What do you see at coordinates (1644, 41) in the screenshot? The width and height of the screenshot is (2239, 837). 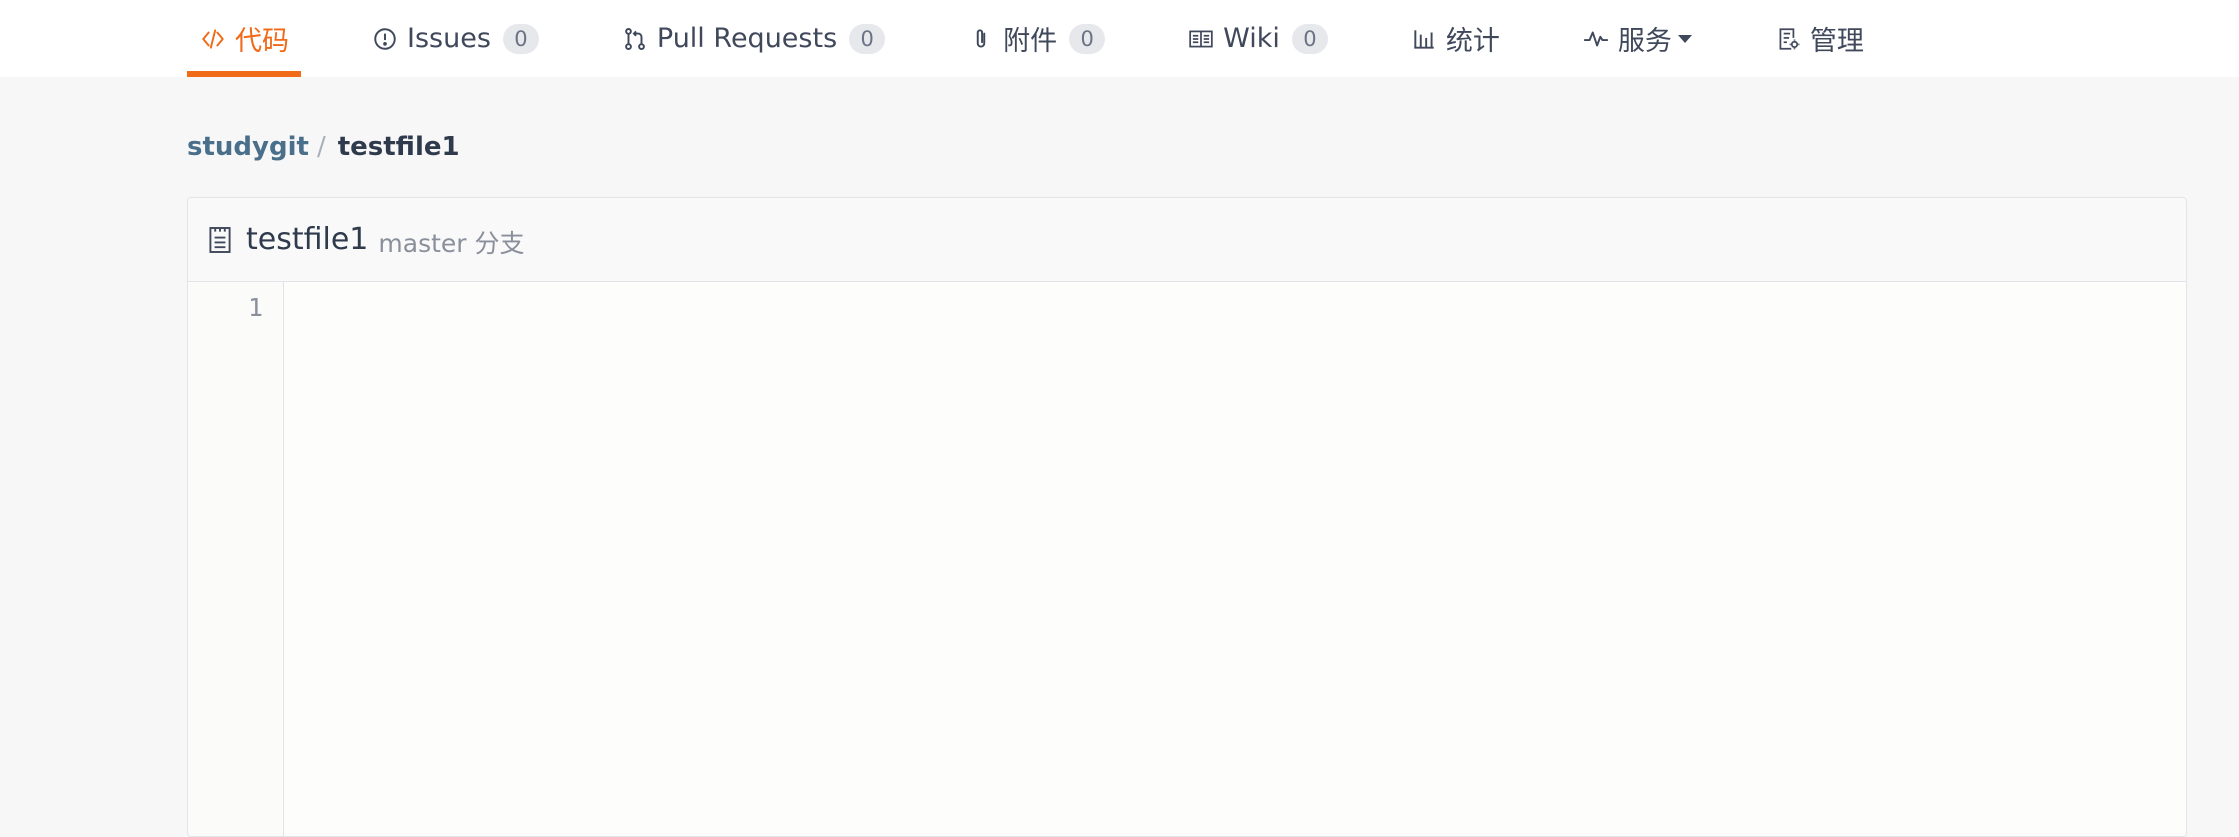 I see `tab-services-label: 服务` at bounding box center [1644, 41].